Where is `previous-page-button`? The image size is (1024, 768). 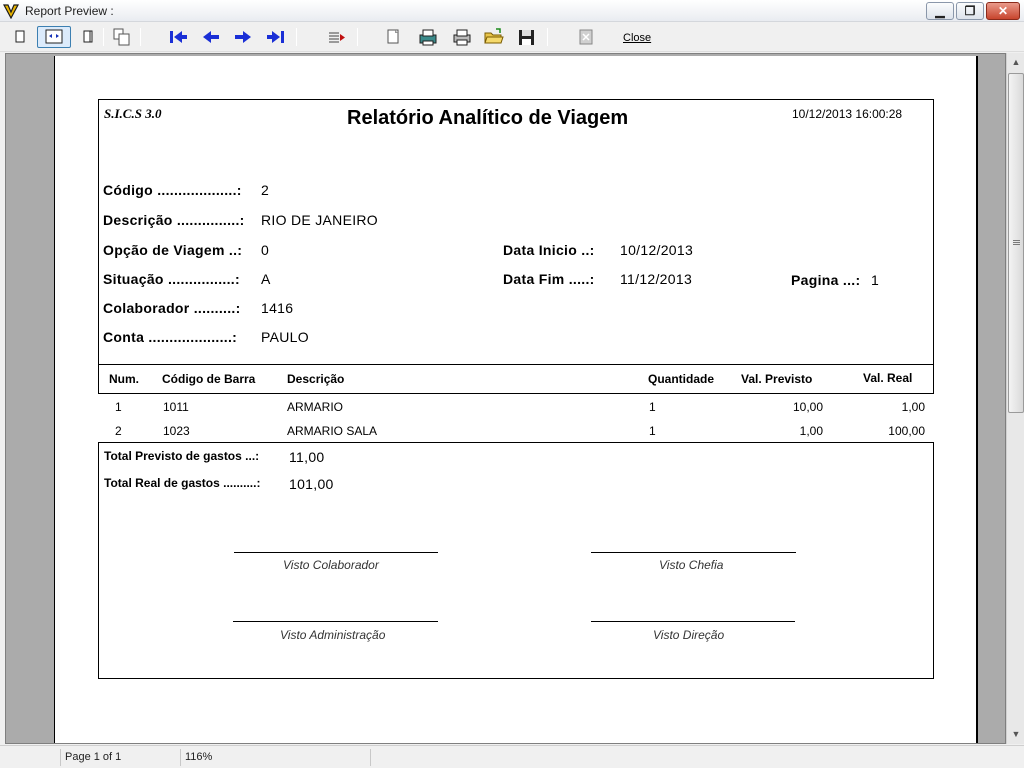 previous-page-button is located at coordinates (211, 37).